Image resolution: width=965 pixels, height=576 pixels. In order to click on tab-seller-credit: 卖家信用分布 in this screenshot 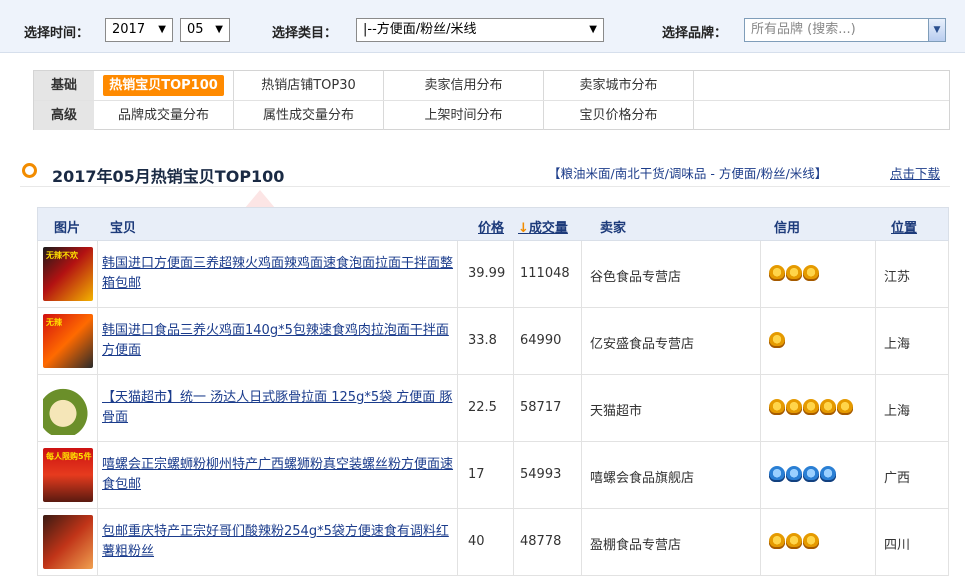, I will do `click(464, 85)`.